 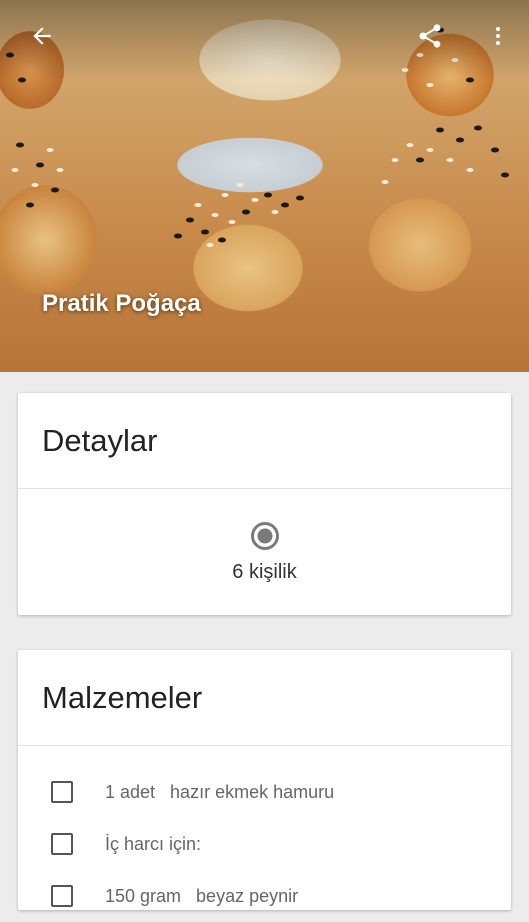 What do you see at coordinates (202, 895) in the screenshot?
I see `ingredient-label: 150 gram beyaz peynir` at bounding box center [202, 895].